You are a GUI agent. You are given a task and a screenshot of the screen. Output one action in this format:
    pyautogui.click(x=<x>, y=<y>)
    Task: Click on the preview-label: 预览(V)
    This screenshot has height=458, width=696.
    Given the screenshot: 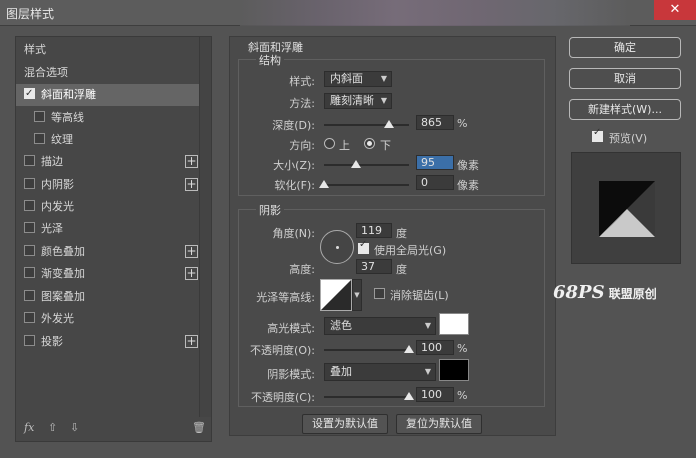 What is the action you would take?
    pyautogui.click(x=628, y=138)
    